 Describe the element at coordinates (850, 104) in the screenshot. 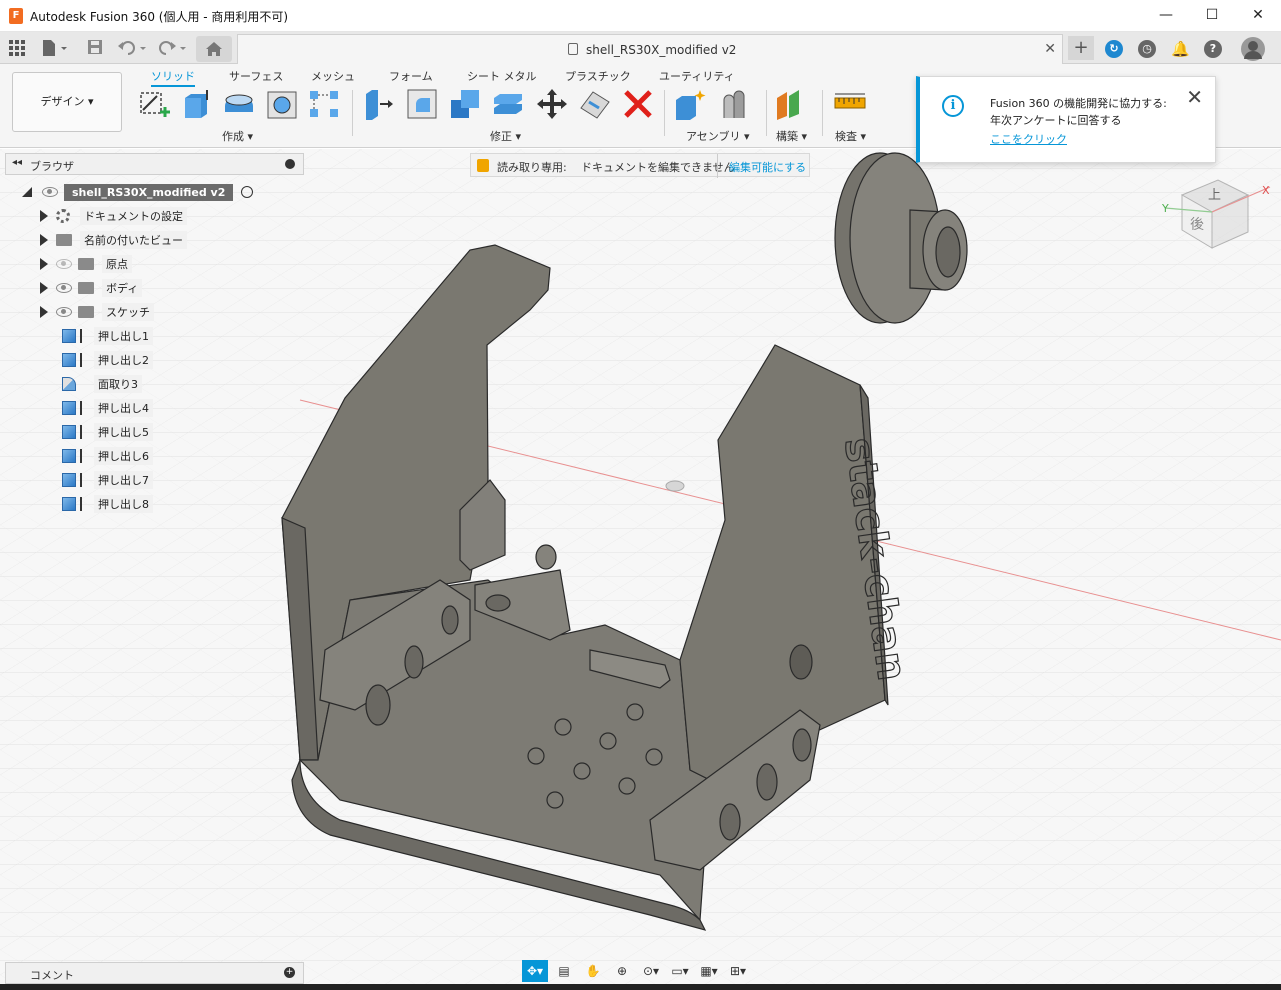

I see `measure-icon` at that location.